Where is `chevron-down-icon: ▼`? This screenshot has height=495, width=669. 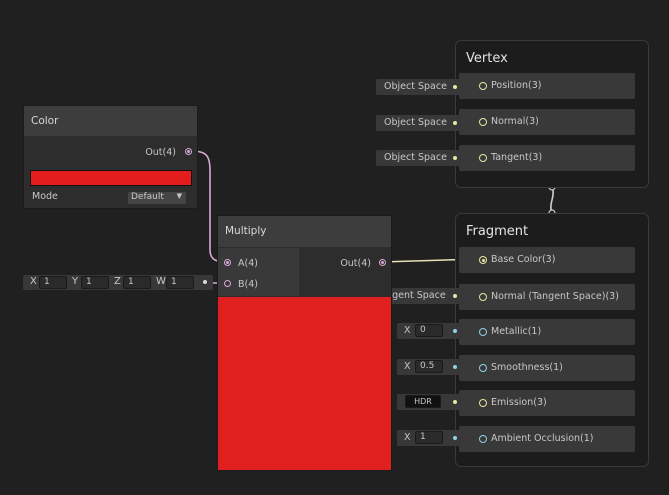 chevron-down-icon: ▼ is located at coordinates (179, 196).